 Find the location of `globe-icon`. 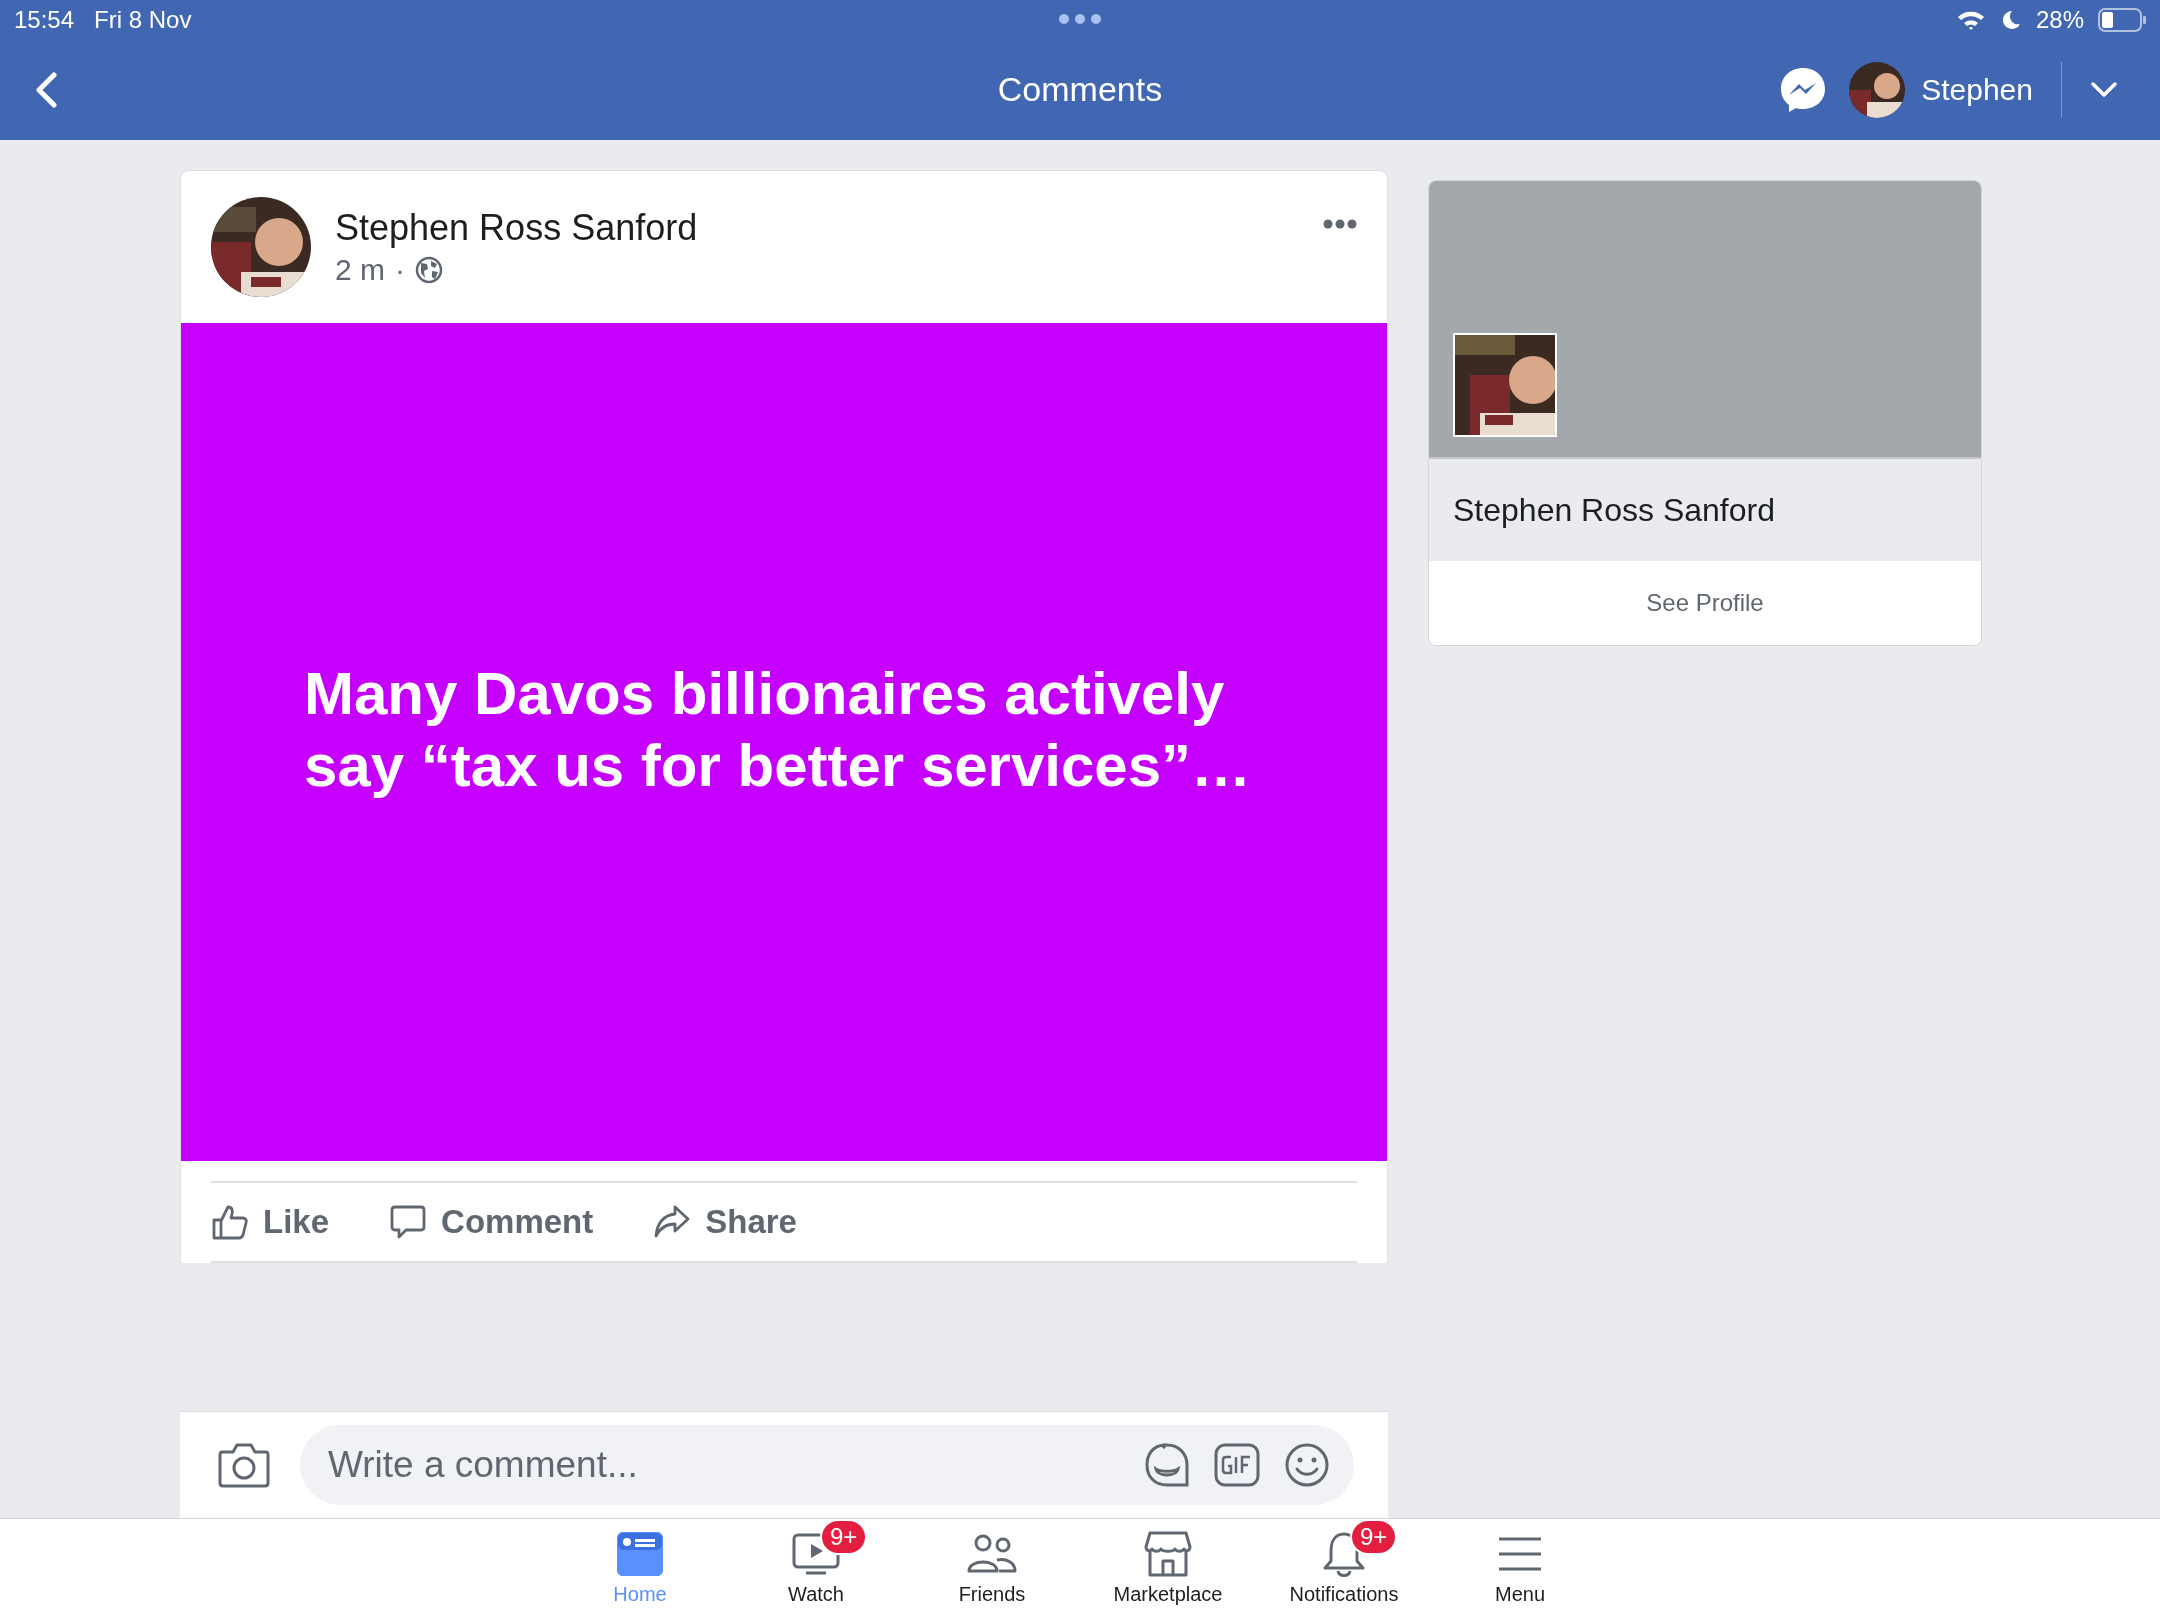

globe-icon is located at coordinates (429, 270).